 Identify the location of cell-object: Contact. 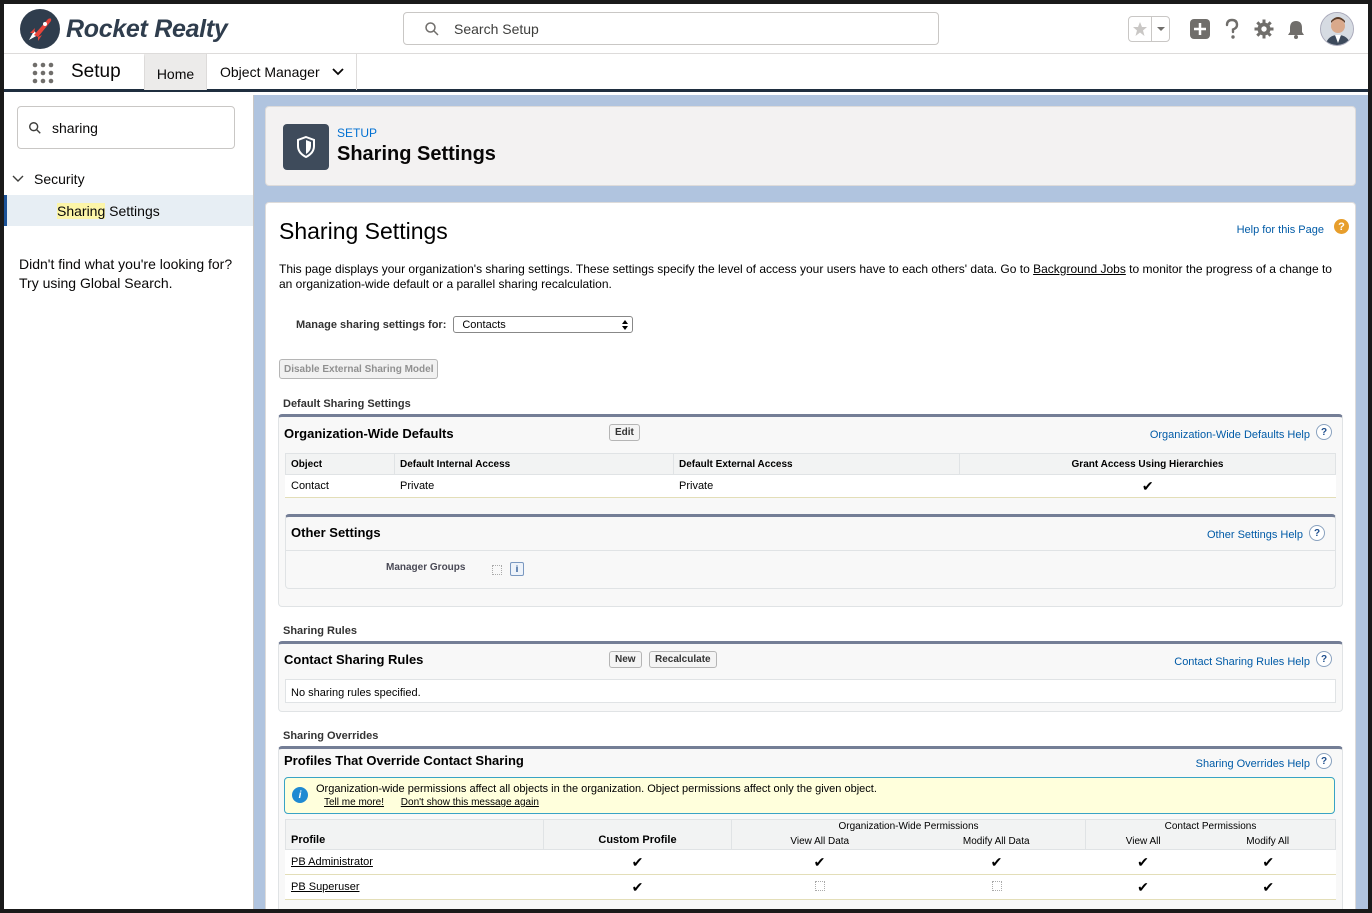
(340, 486).